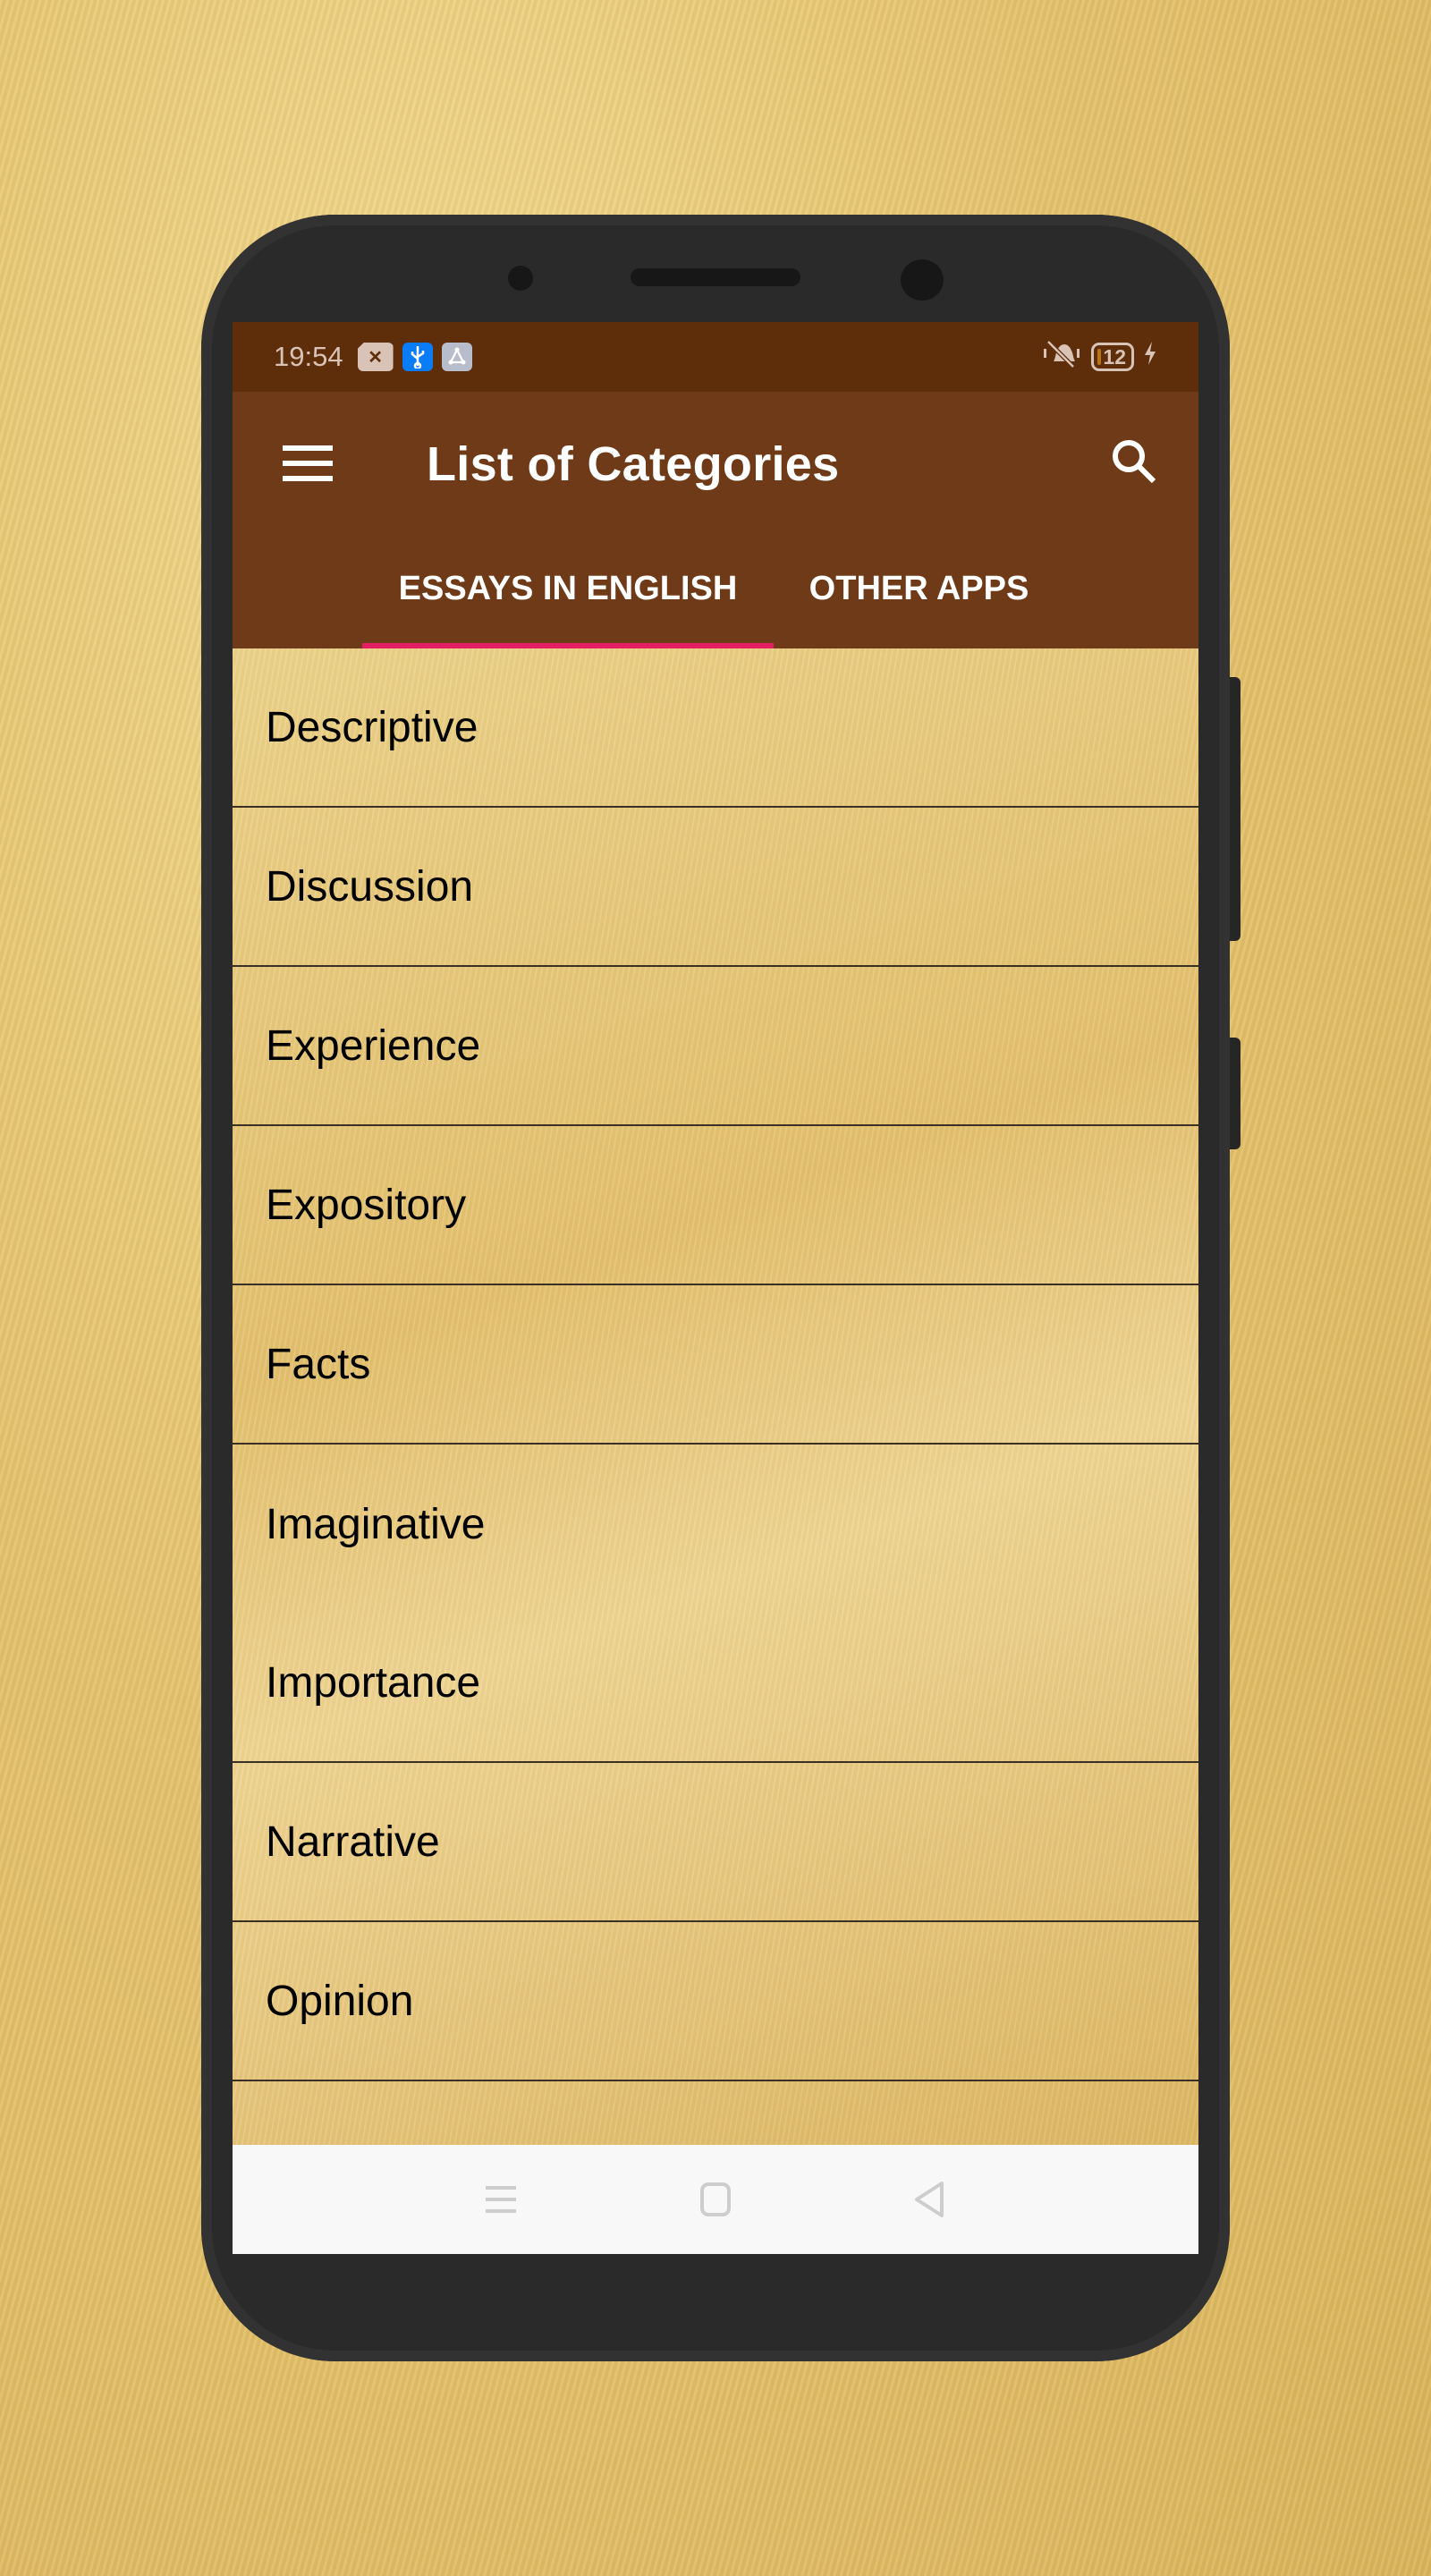 The image size is (1431, 2576). I want to click on recents-icon, so click(501, 2199).